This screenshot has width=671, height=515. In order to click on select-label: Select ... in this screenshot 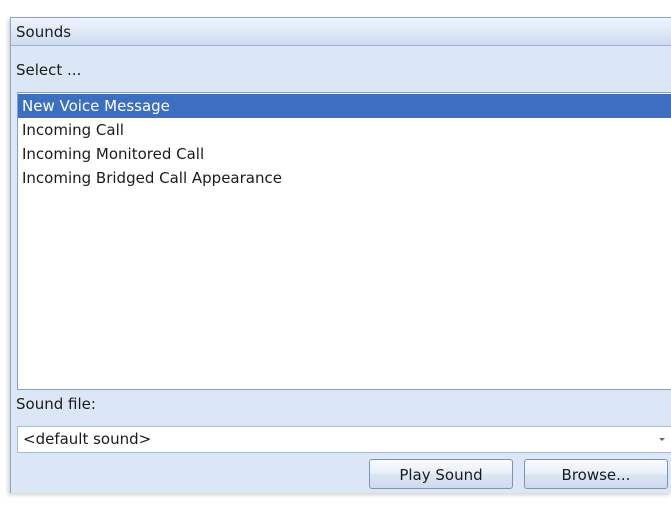, I will do `click(49, 70)`.